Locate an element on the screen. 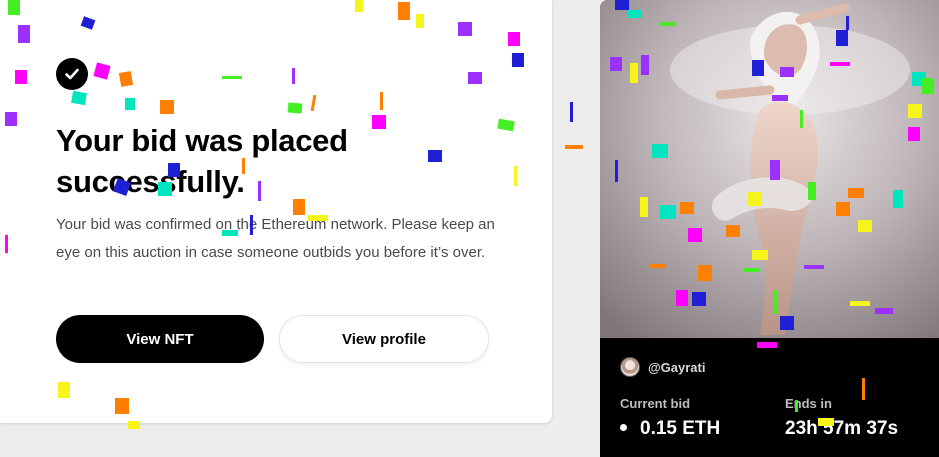  ends-in-value: 23h 57m 37s is located at coordinates (842, 428).